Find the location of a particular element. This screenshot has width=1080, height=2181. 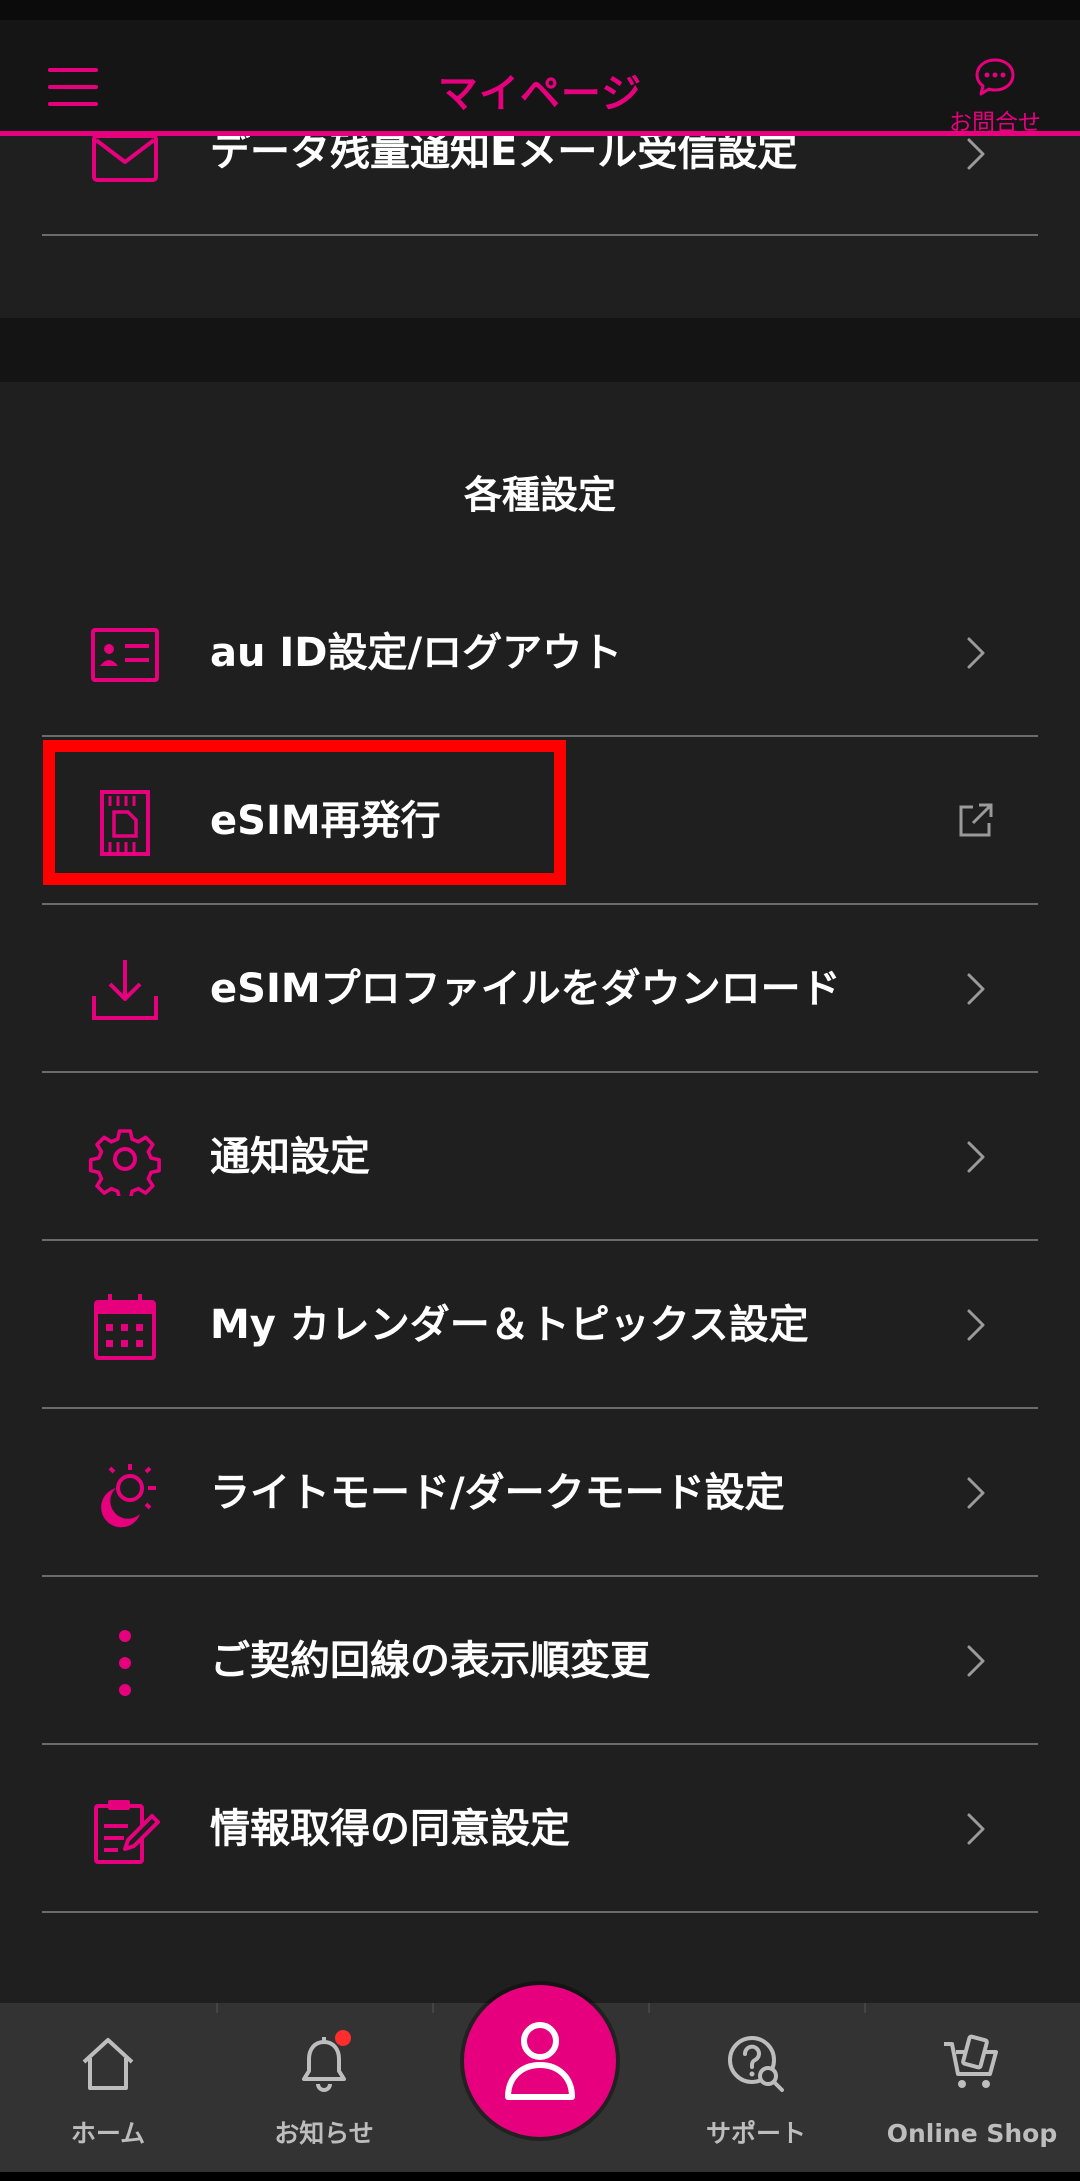

list-item-calendar-topics: My カレンダー＆トピックス設定 is located at coordinates (540, 1325).